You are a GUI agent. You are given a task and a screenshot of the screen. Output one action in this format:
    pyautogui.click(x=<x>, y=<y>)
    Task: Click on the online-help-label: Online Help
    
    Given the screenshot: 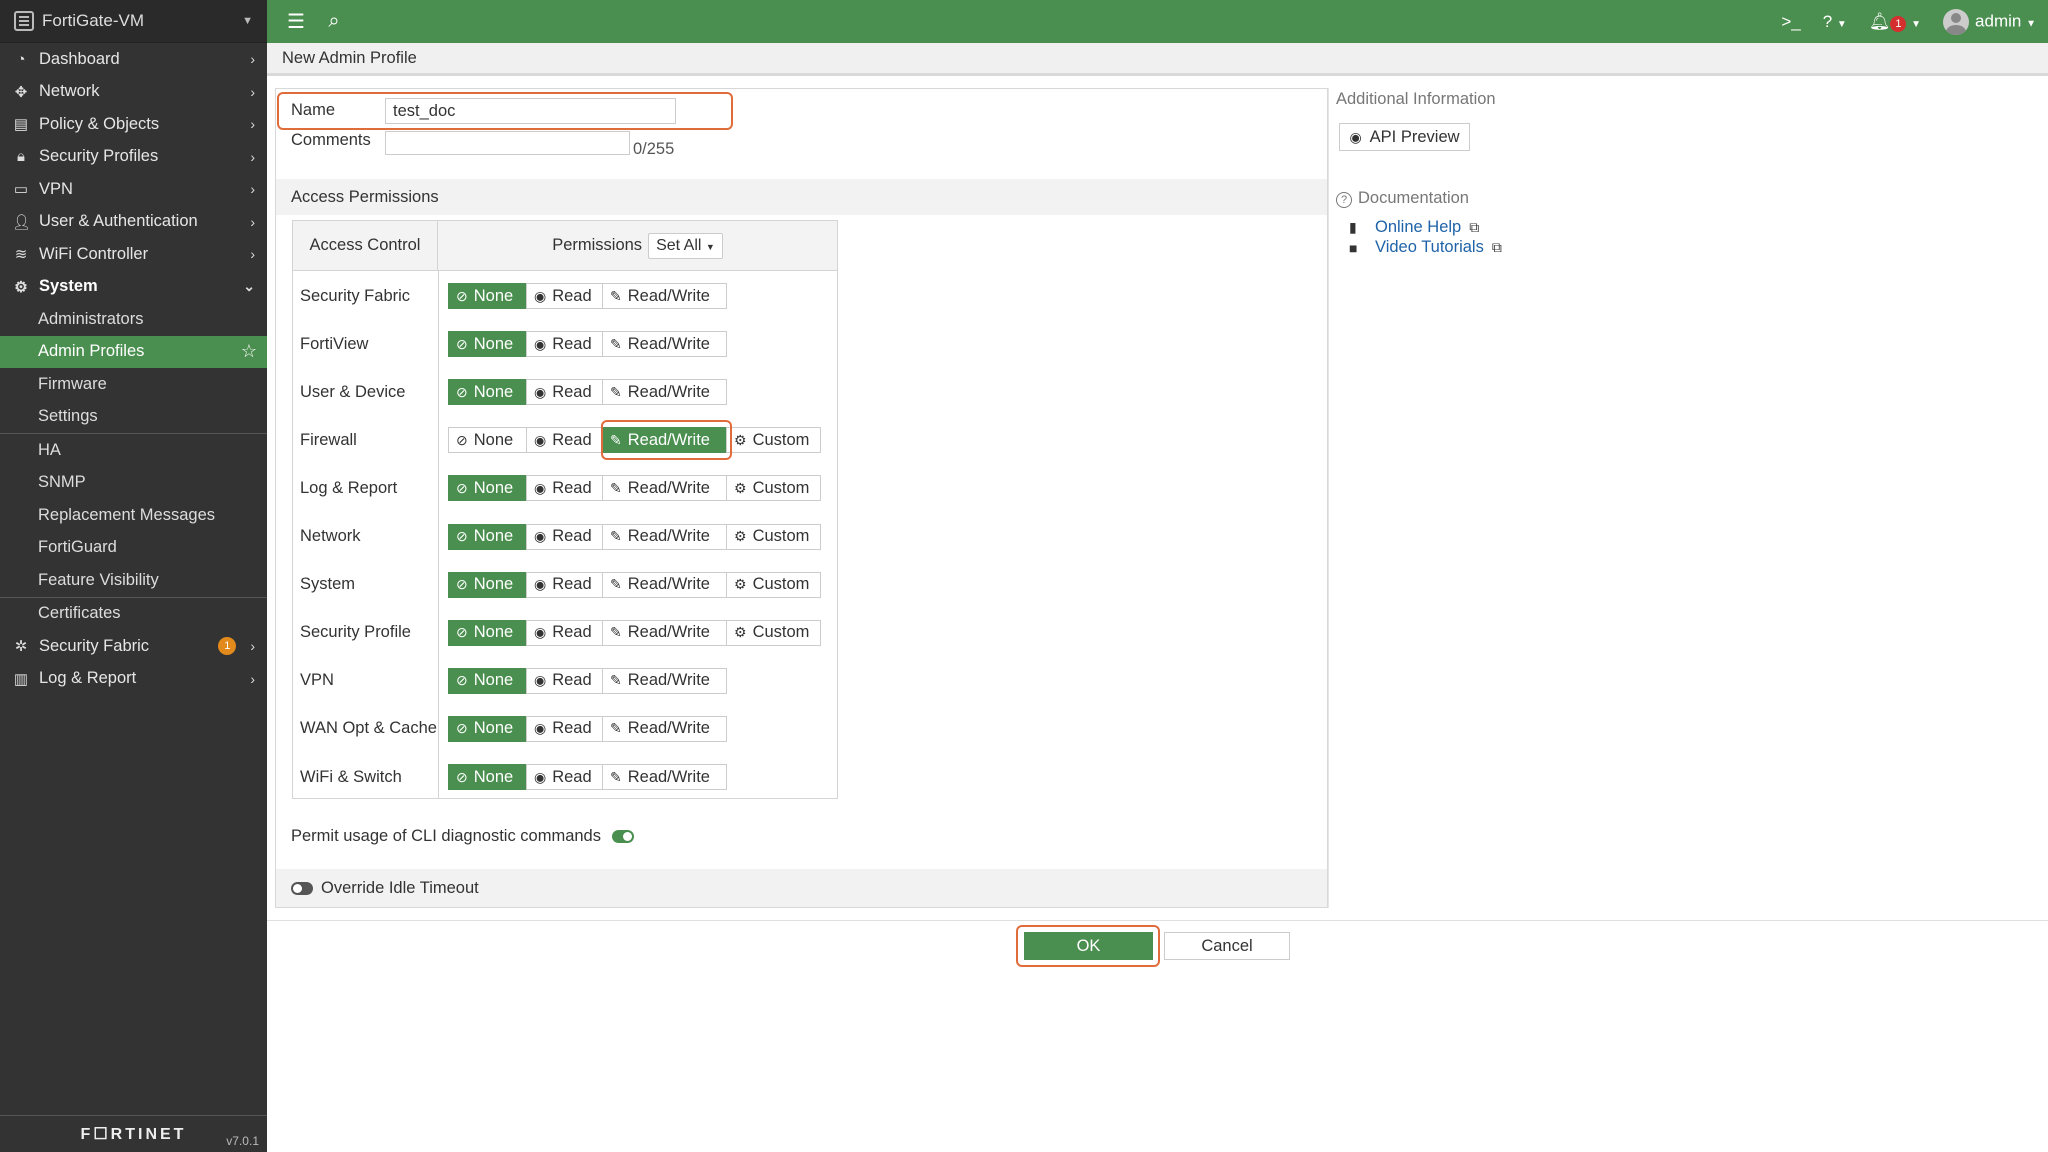 What is the action you would take?
    pyautogui.click(x=1418, y=227)
    